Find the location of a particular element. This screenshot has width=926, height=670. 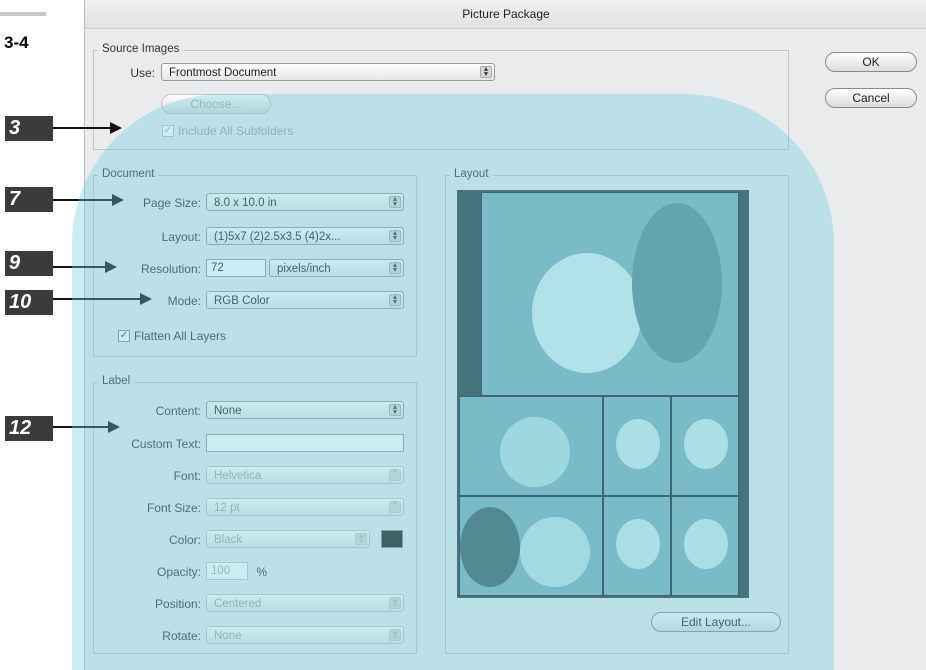

mode-popup: RGB Color ▲ ▼ is located at coordinates (305, 300).